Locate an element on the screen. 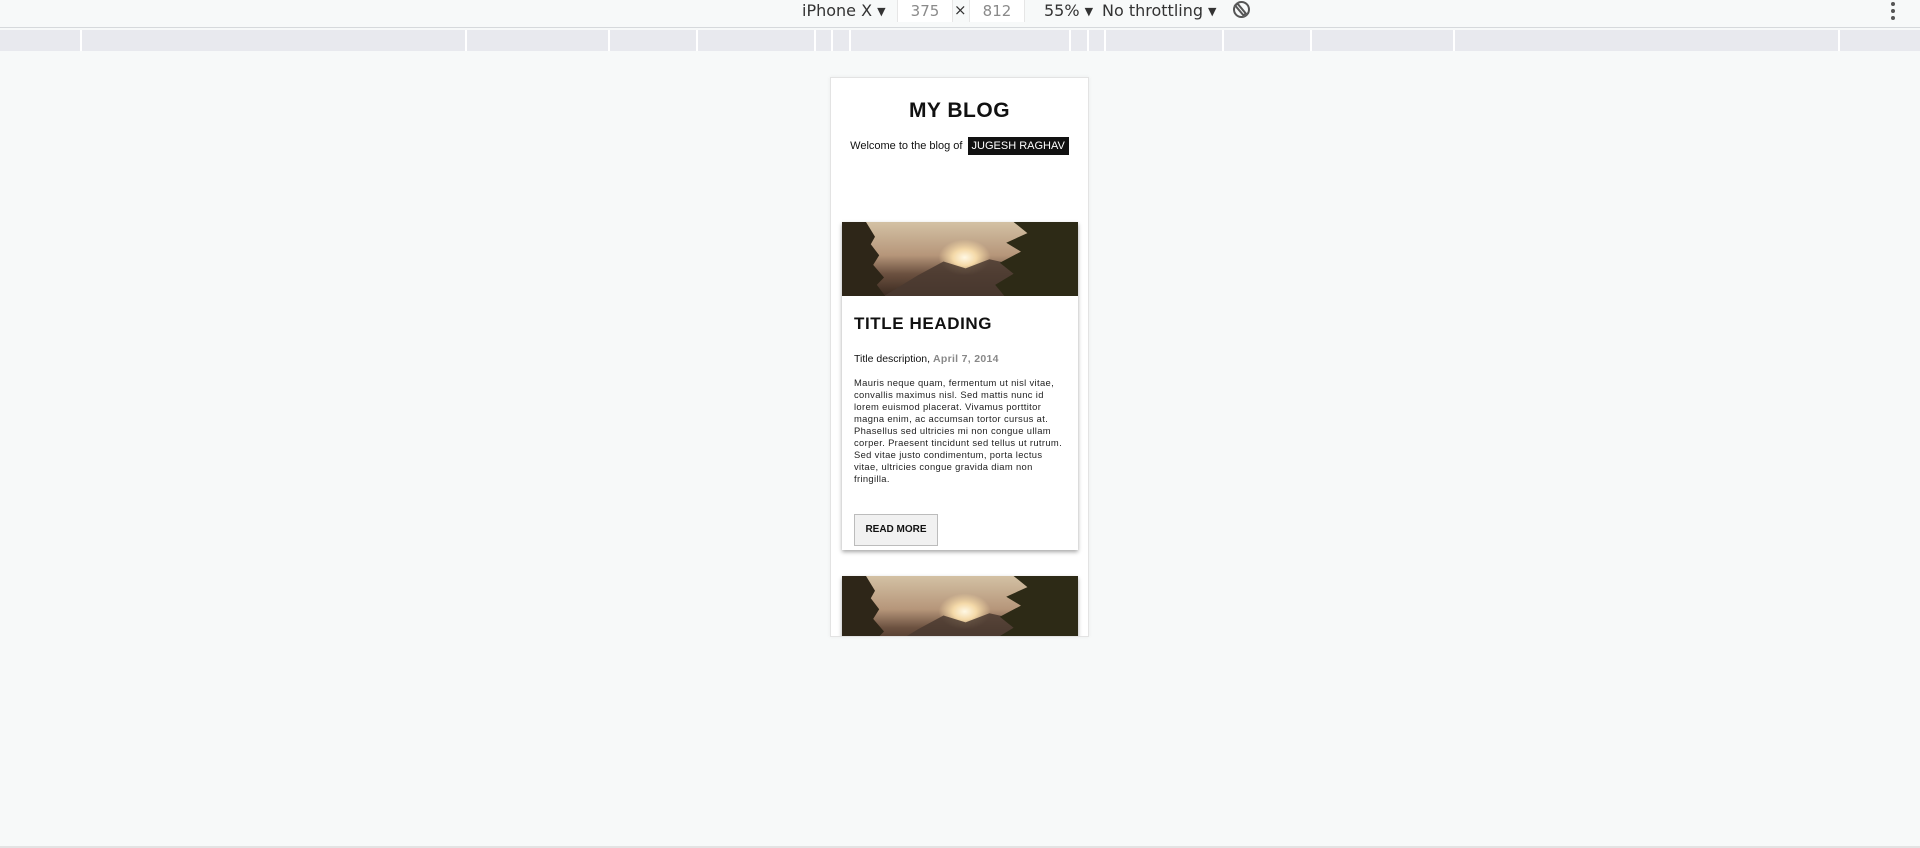 This screenshot has width=1920, height=848. welcome-label: Welcome to the blog of is located at coordinates (906, 146).